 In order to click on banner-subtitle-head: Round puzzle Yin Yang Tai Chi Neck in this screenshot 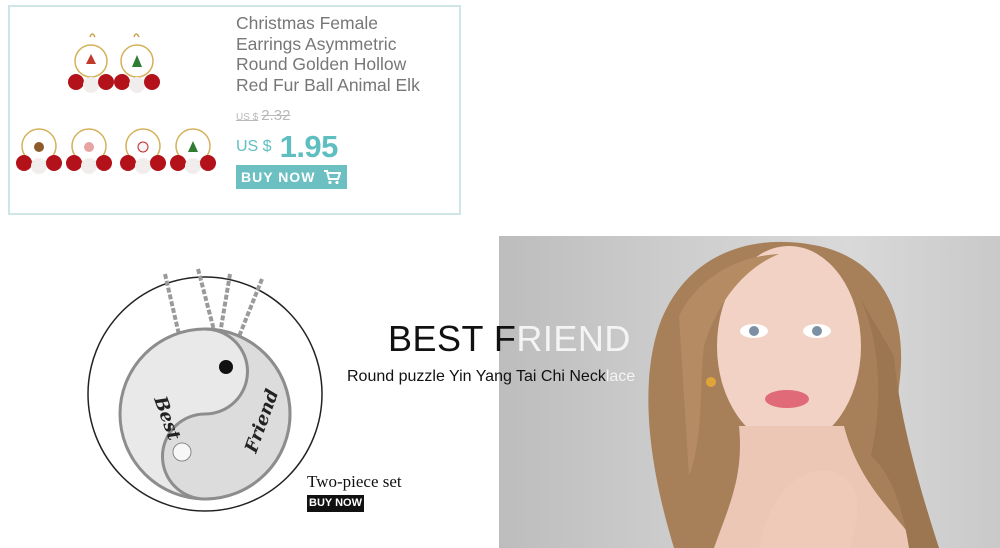, I will do `click(476, 376)`.